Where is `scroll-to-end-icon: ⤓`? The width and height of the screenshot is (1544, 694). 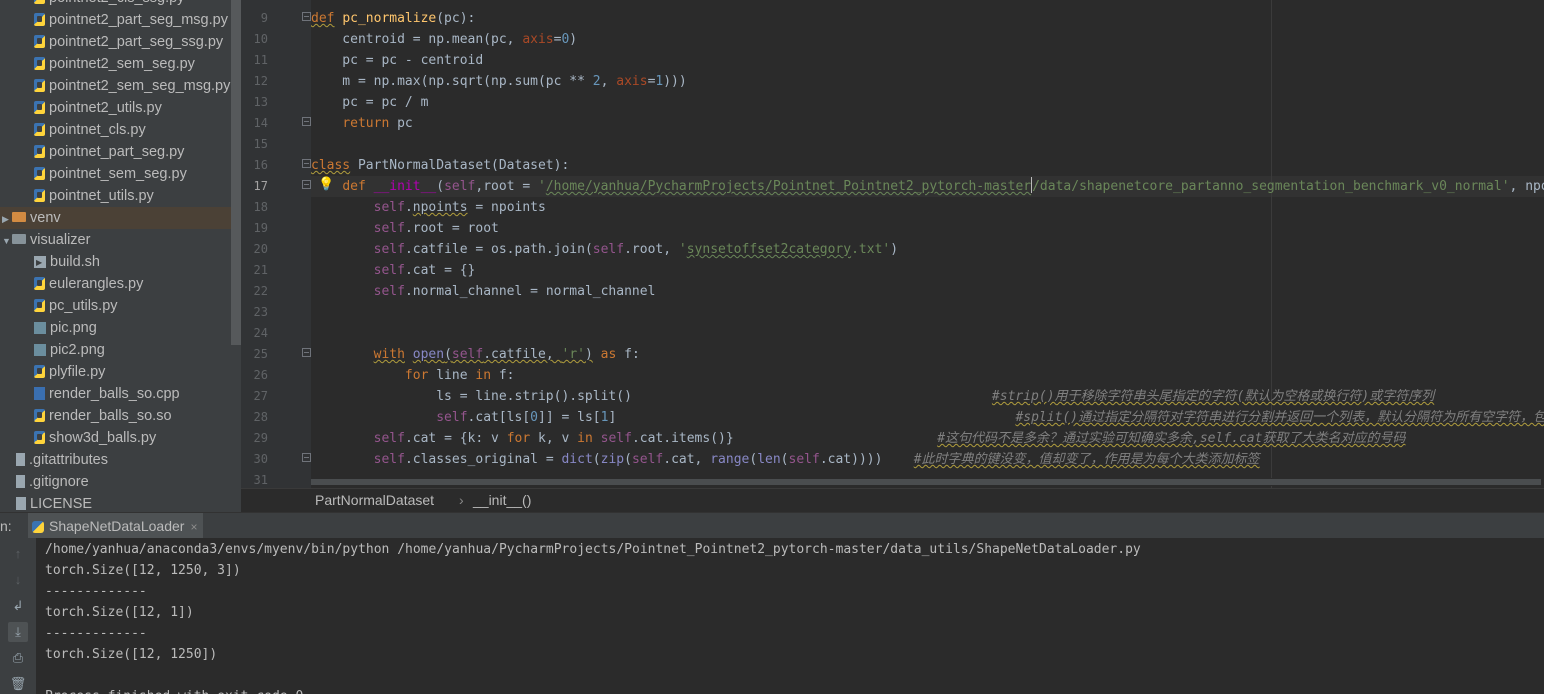
scroll-to-end-icon: ⤓ is located at coordinates (18, 632).